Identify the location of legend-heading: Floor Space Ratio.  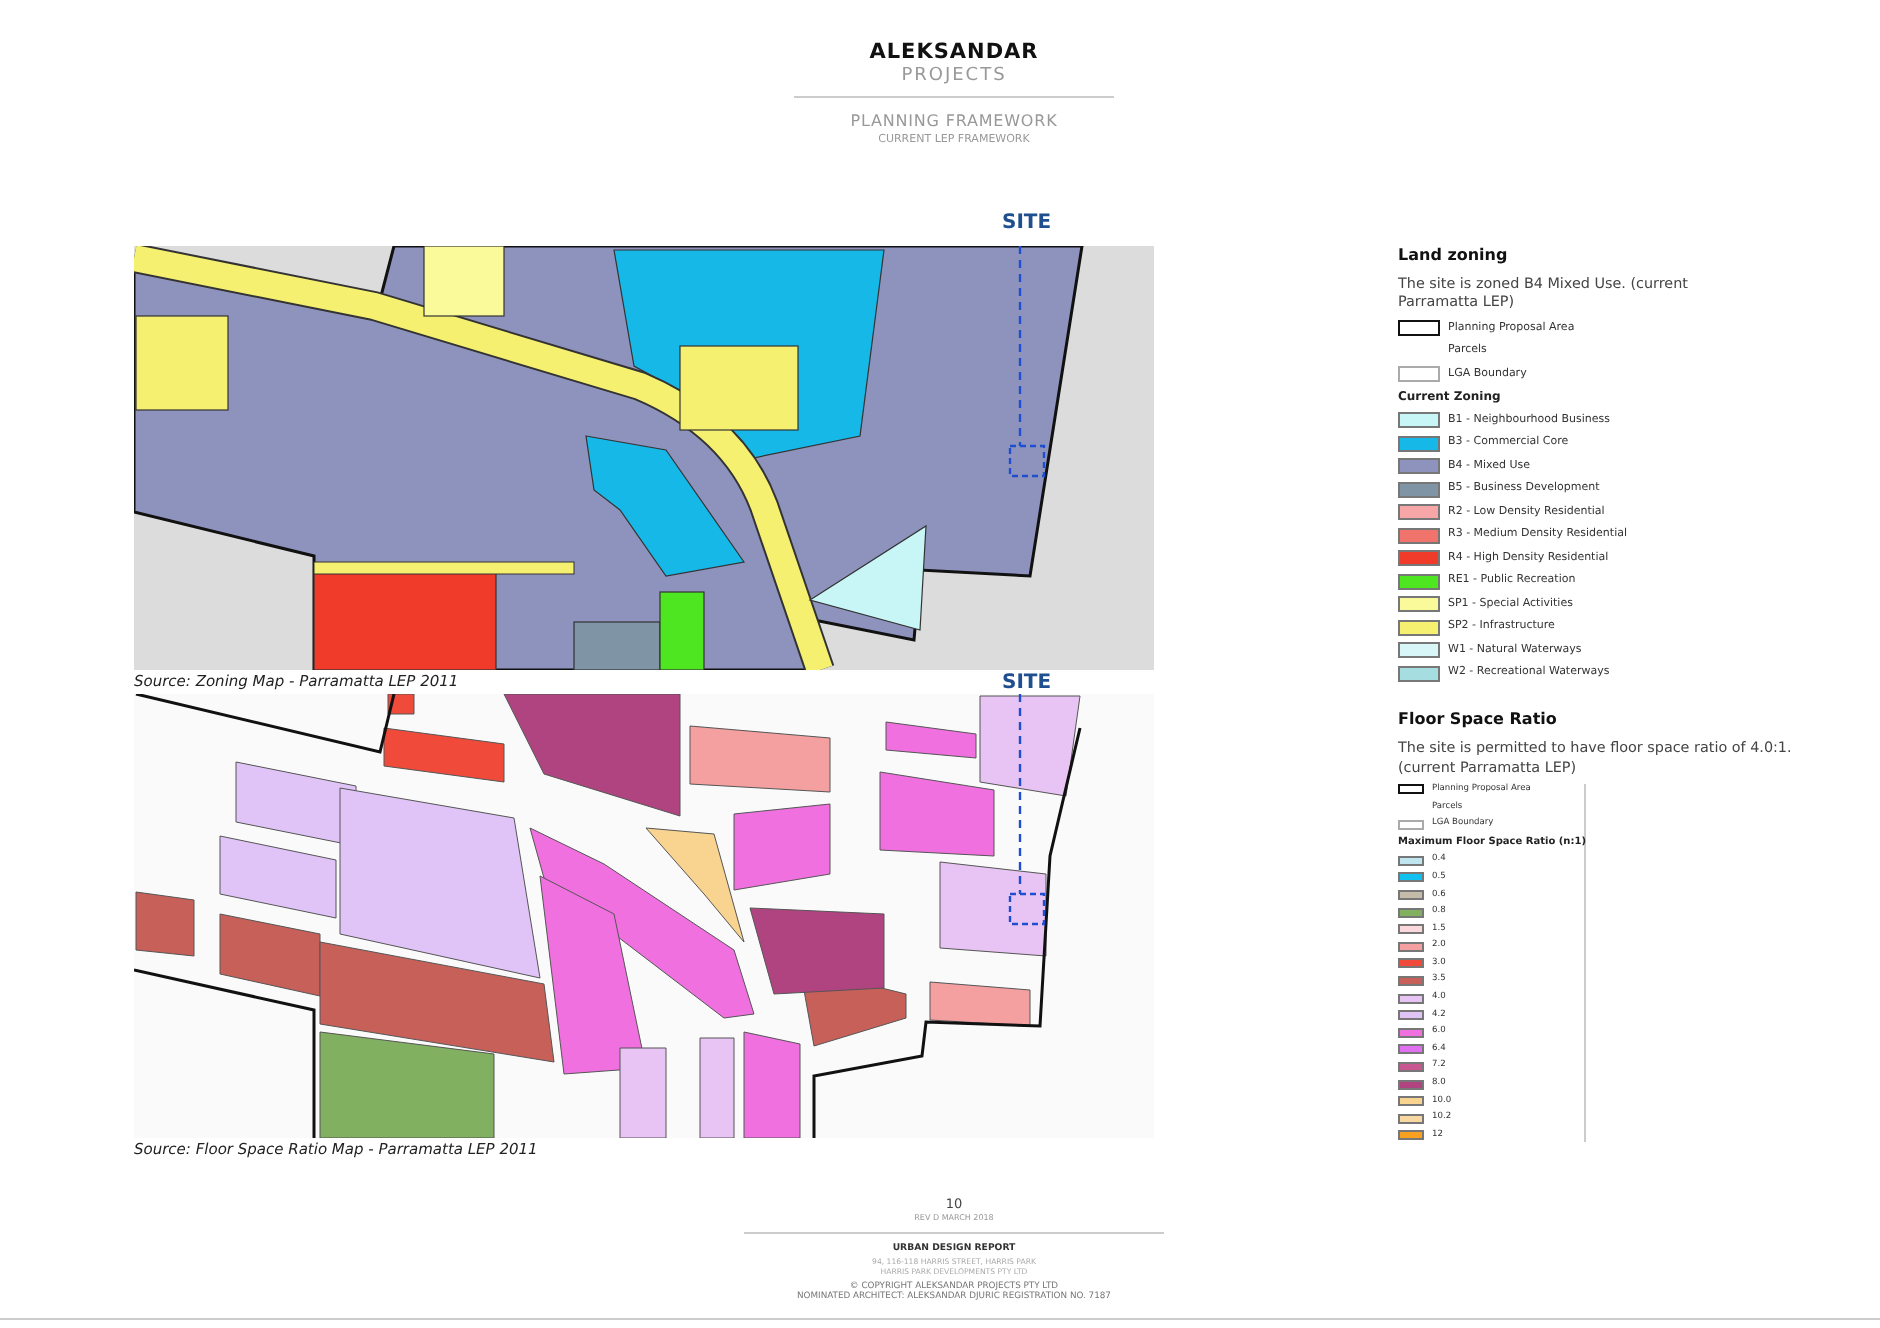
(1478, 719).